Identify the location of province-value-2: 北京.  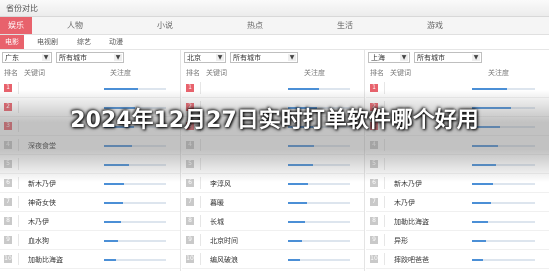
(194, 58).